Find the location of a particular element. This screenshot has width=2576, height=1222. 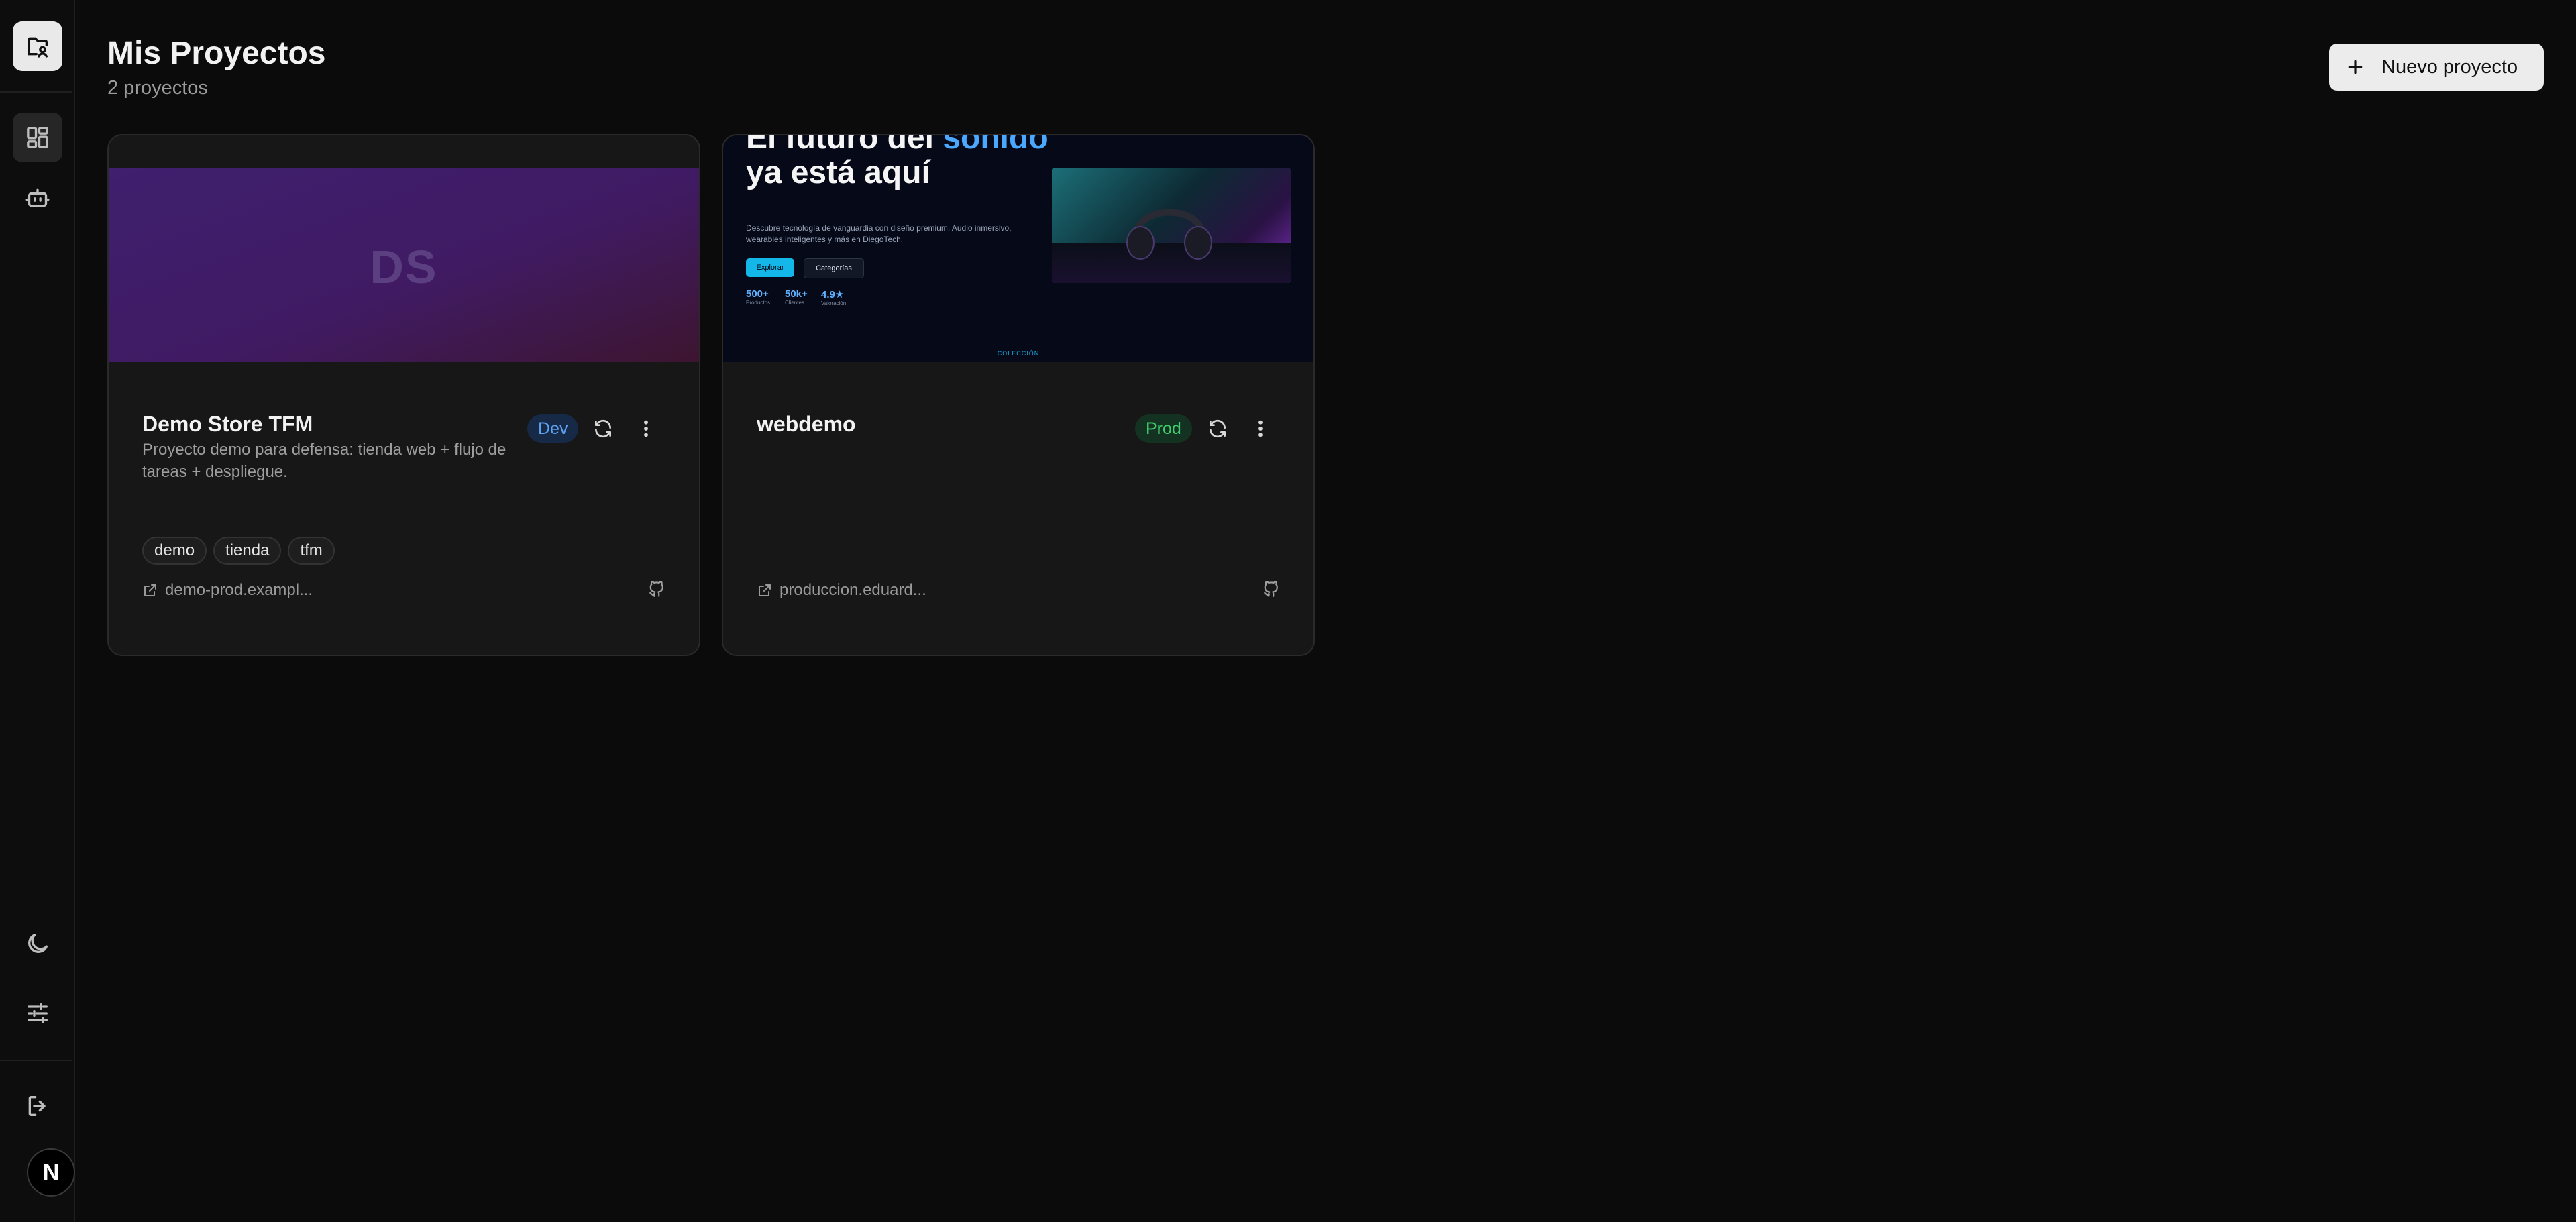

tag: tienda is located at coordinates (247, 551).